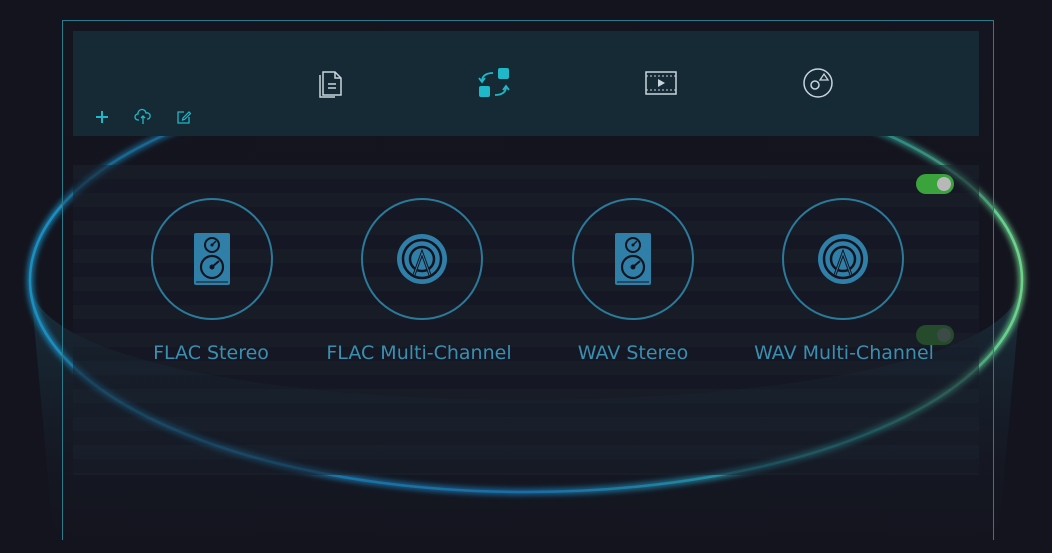  I want to click on format-label: WAV Stereo, so click(633, 353).